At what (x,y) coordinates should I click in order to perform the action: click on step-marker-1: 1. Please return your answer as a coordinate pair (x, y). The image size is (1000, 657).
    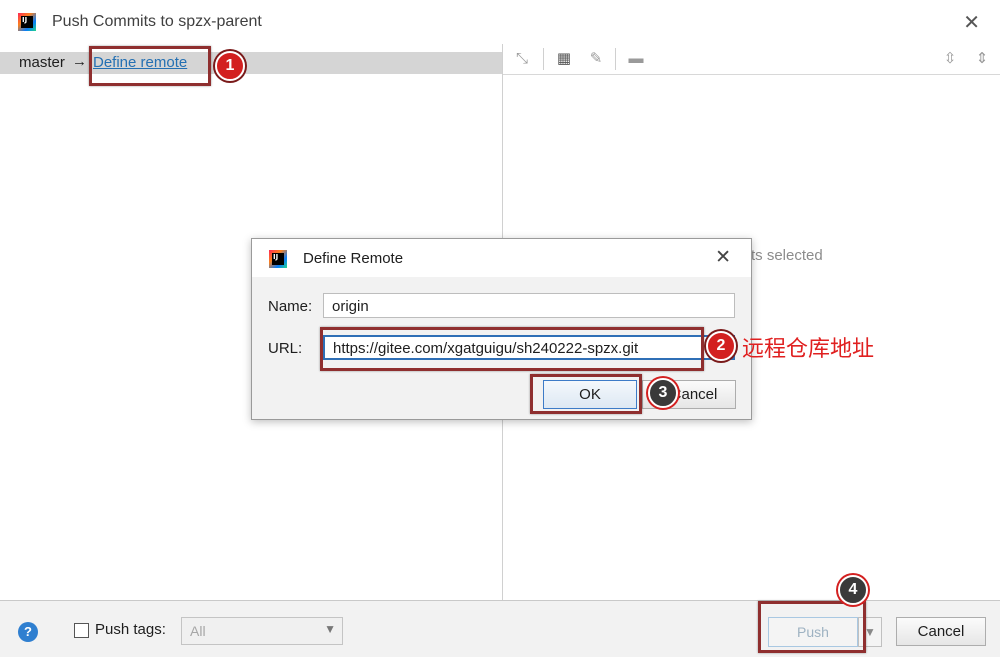
    Looking at the image, I should click on (230, 66).